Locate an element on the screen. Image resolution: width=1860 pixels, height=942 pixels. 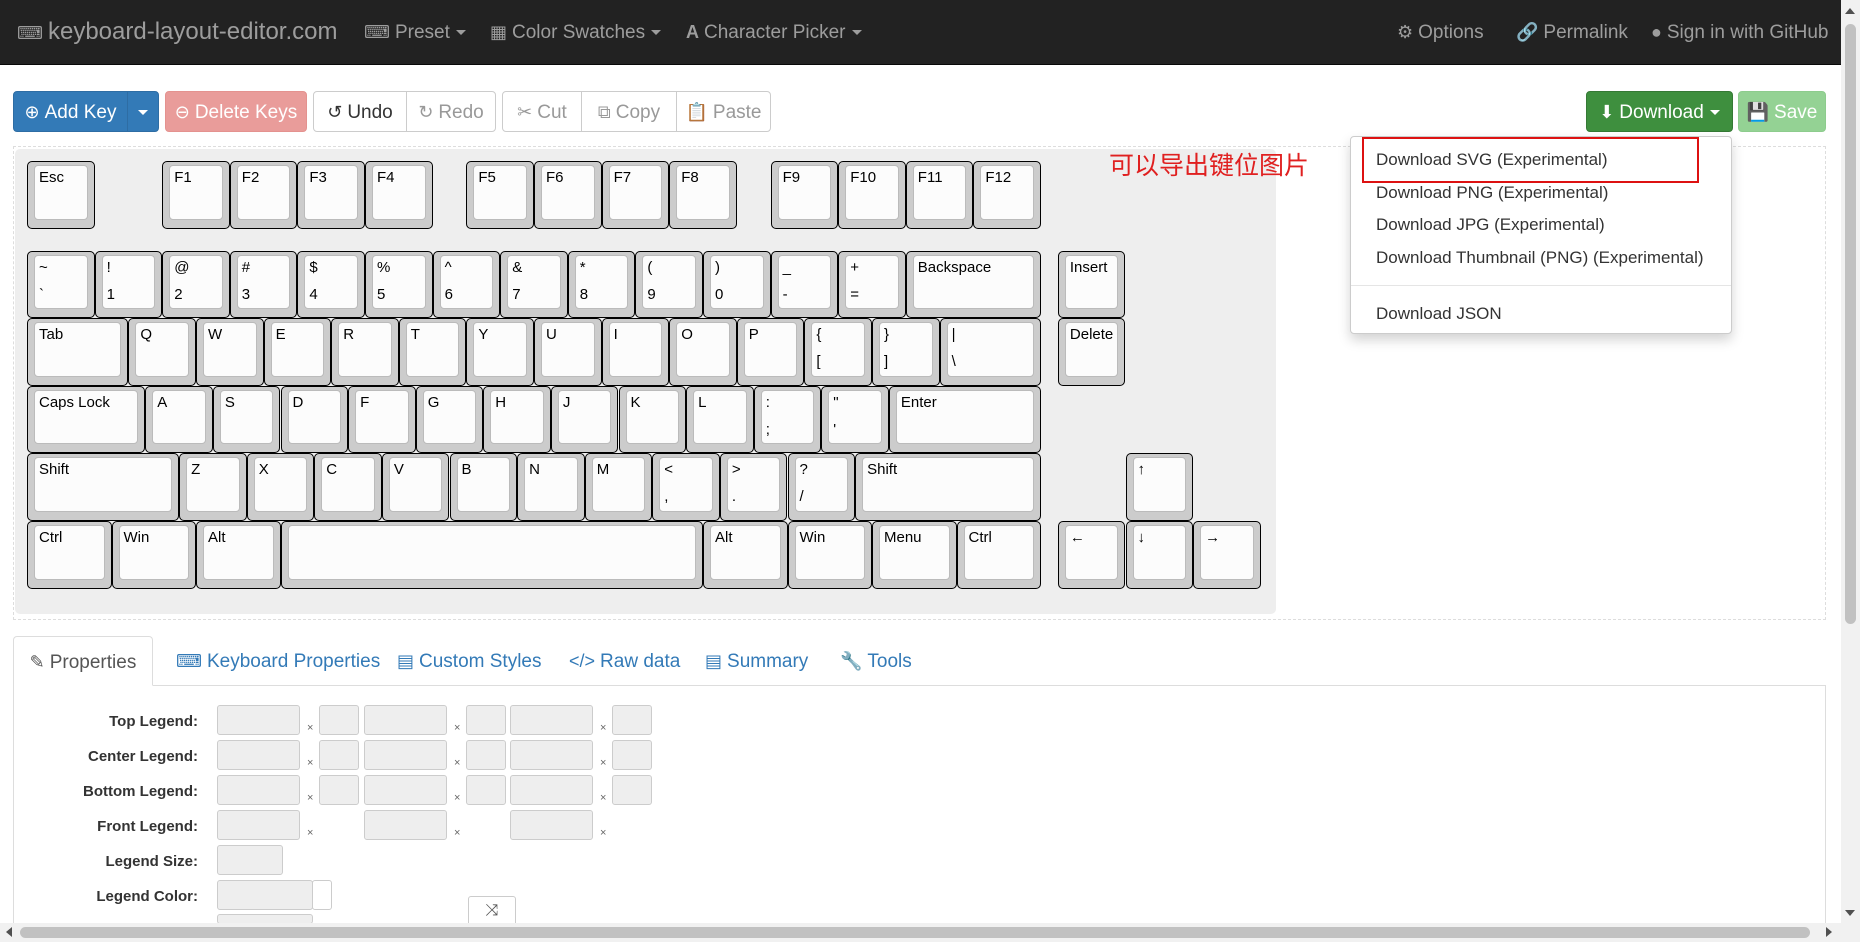
key: % 5 is located at coordinates (399, 284).